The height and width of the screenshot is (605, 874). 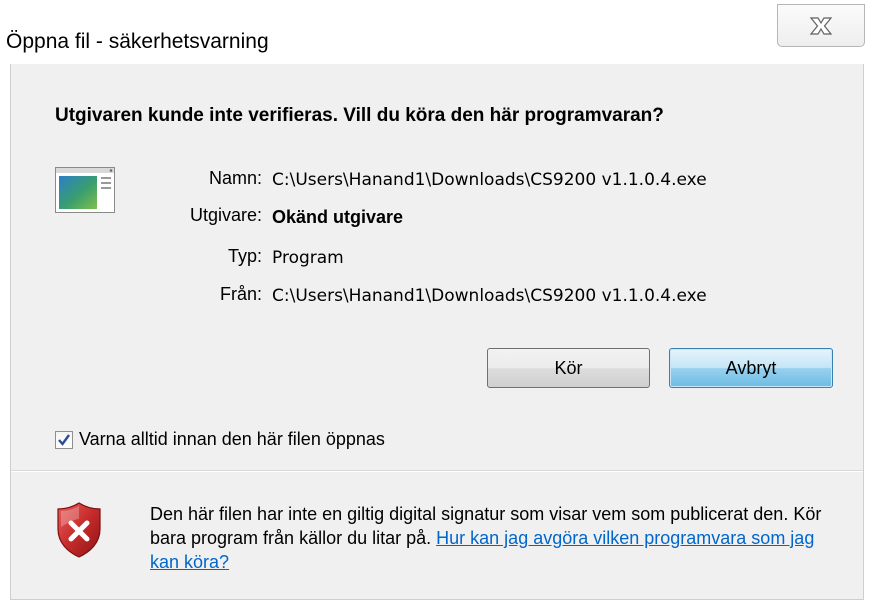 What do you see at coordinates (137, 41) in the screenshot?
I see `window-title: Öppna fil - säkerhetsvarning` at bounding box center [137, 41].